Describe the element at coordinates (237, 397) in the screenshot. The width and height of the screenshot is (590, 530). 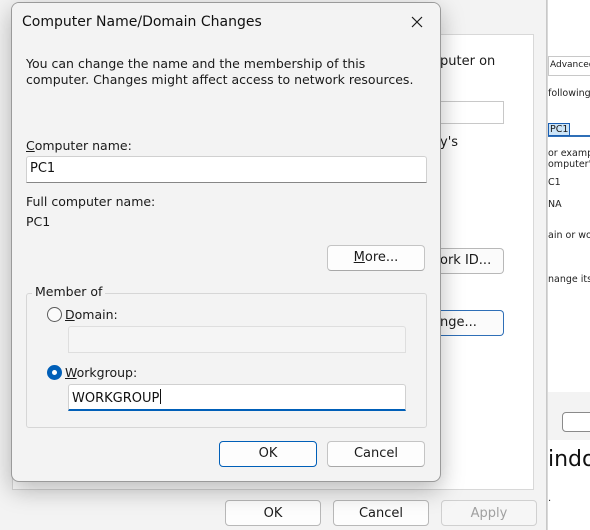
I see `workgroup-input: WORKGROUP` at that location.